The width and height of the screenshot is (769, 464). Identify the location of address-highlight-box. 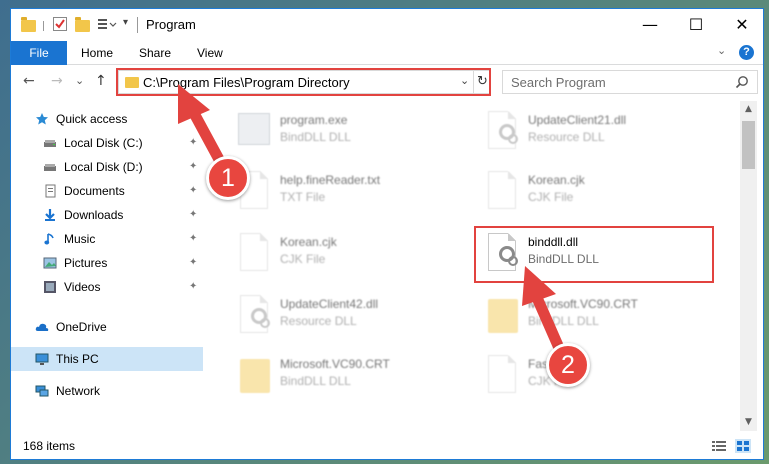
(303, 82).